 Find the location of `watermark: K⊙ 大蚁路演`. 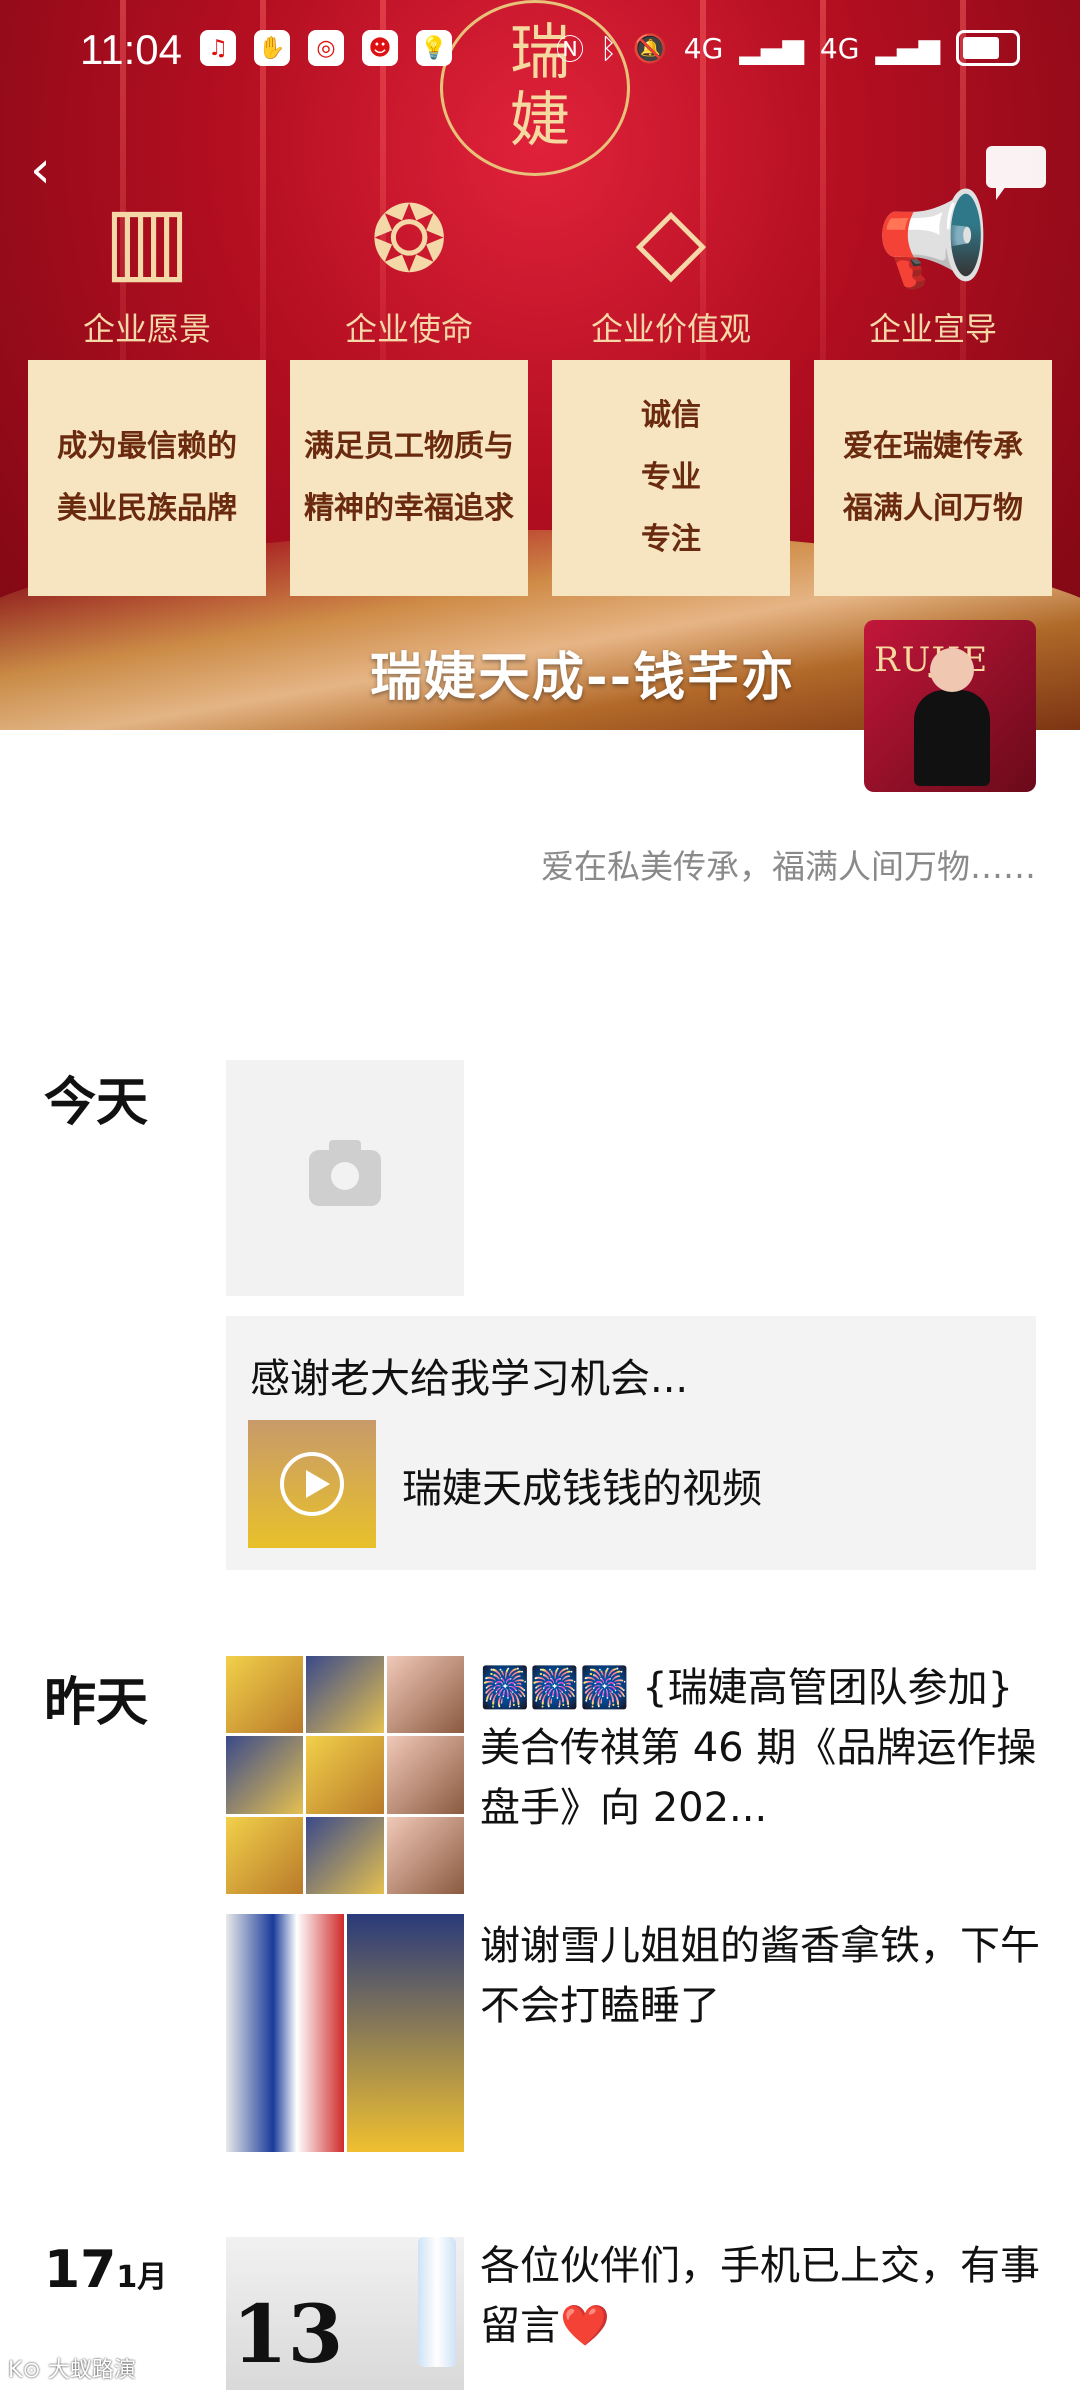

watermark: K⊙ 大蚁路演 is located at coordinates (72, 2370).